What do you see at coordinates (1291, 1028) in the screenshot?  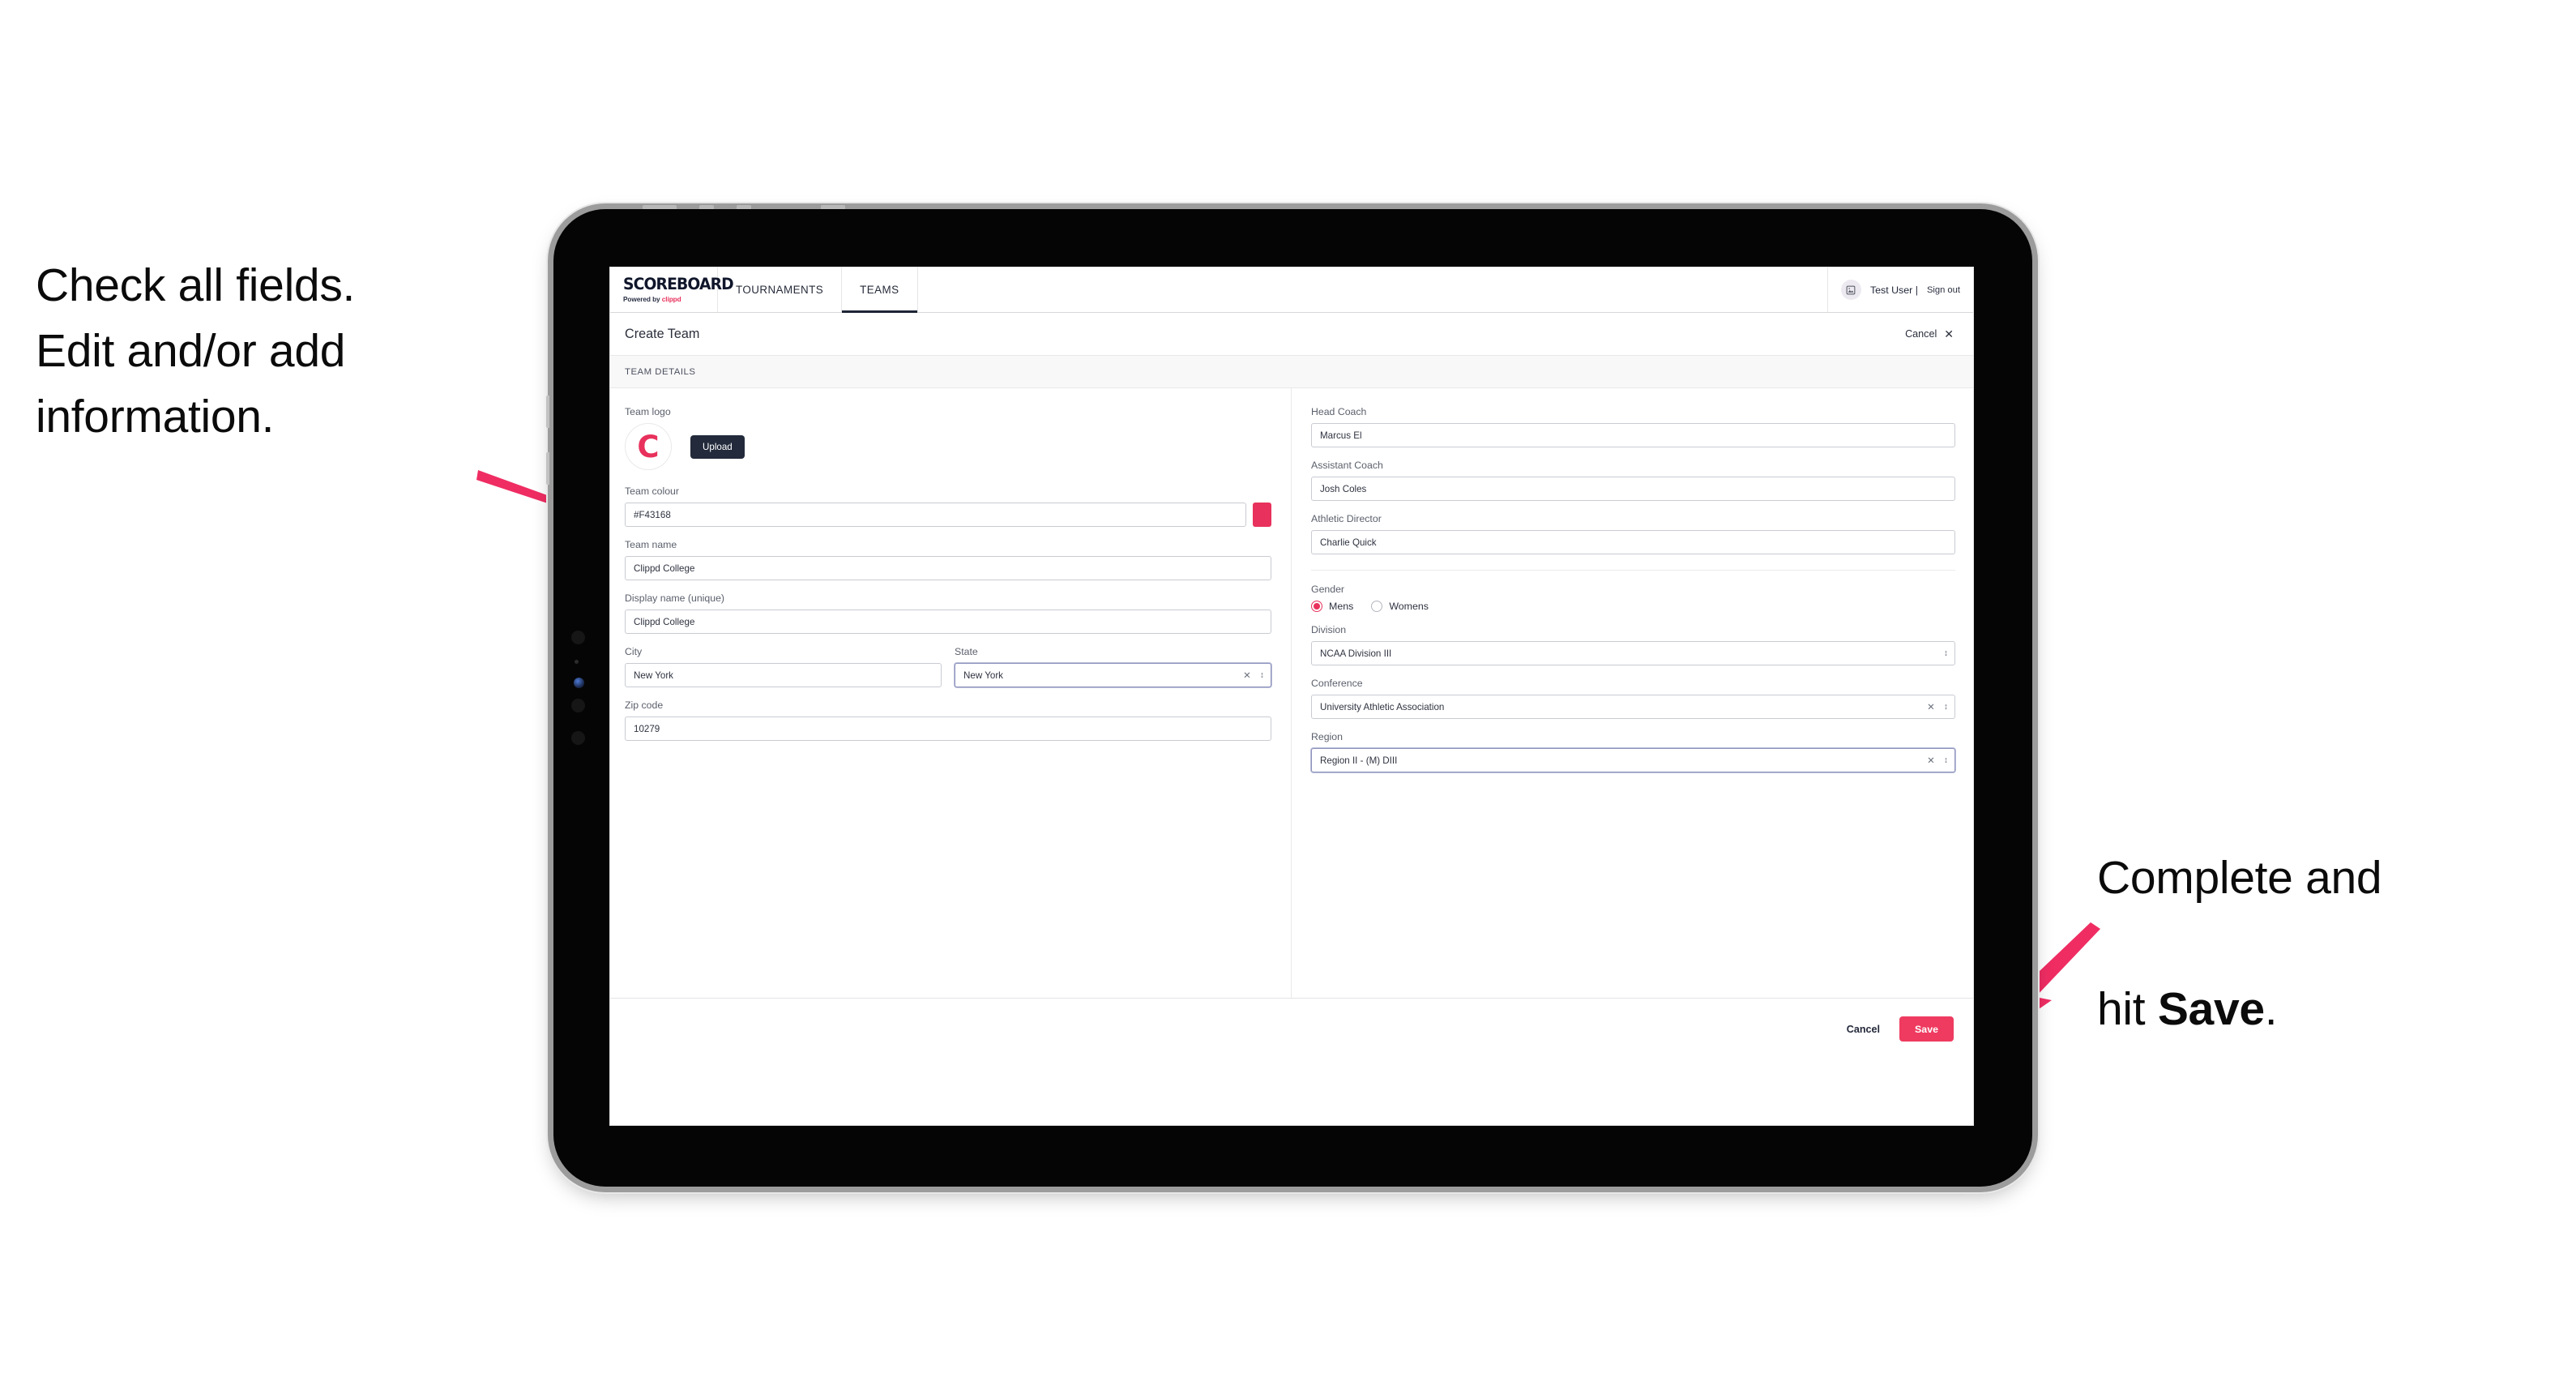 I see `form-footer: Cancel Save` at bounding box center [1291, 1028].